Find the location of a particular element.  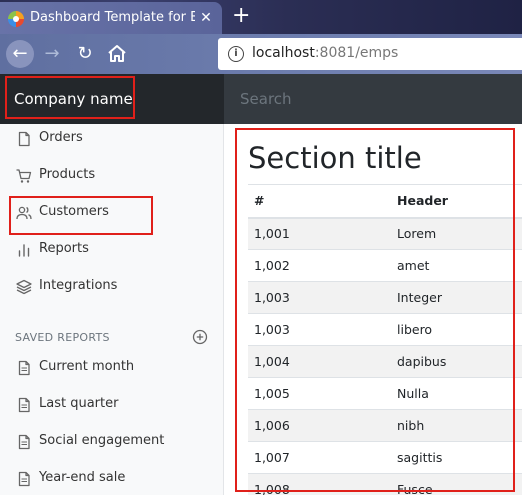

saved-report-social-engagement: Social engagement is located at coordinates (111, 442).